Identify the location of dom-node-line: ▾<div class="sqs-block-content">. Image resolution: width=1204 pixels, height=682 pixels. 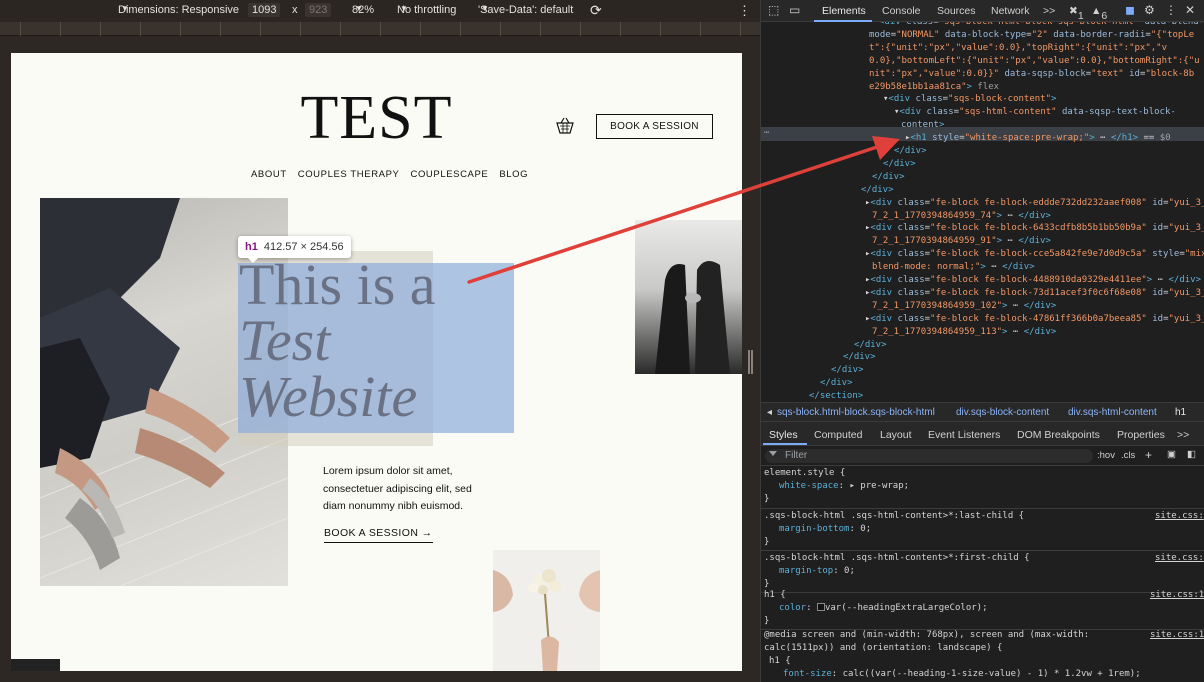
(969, 99).